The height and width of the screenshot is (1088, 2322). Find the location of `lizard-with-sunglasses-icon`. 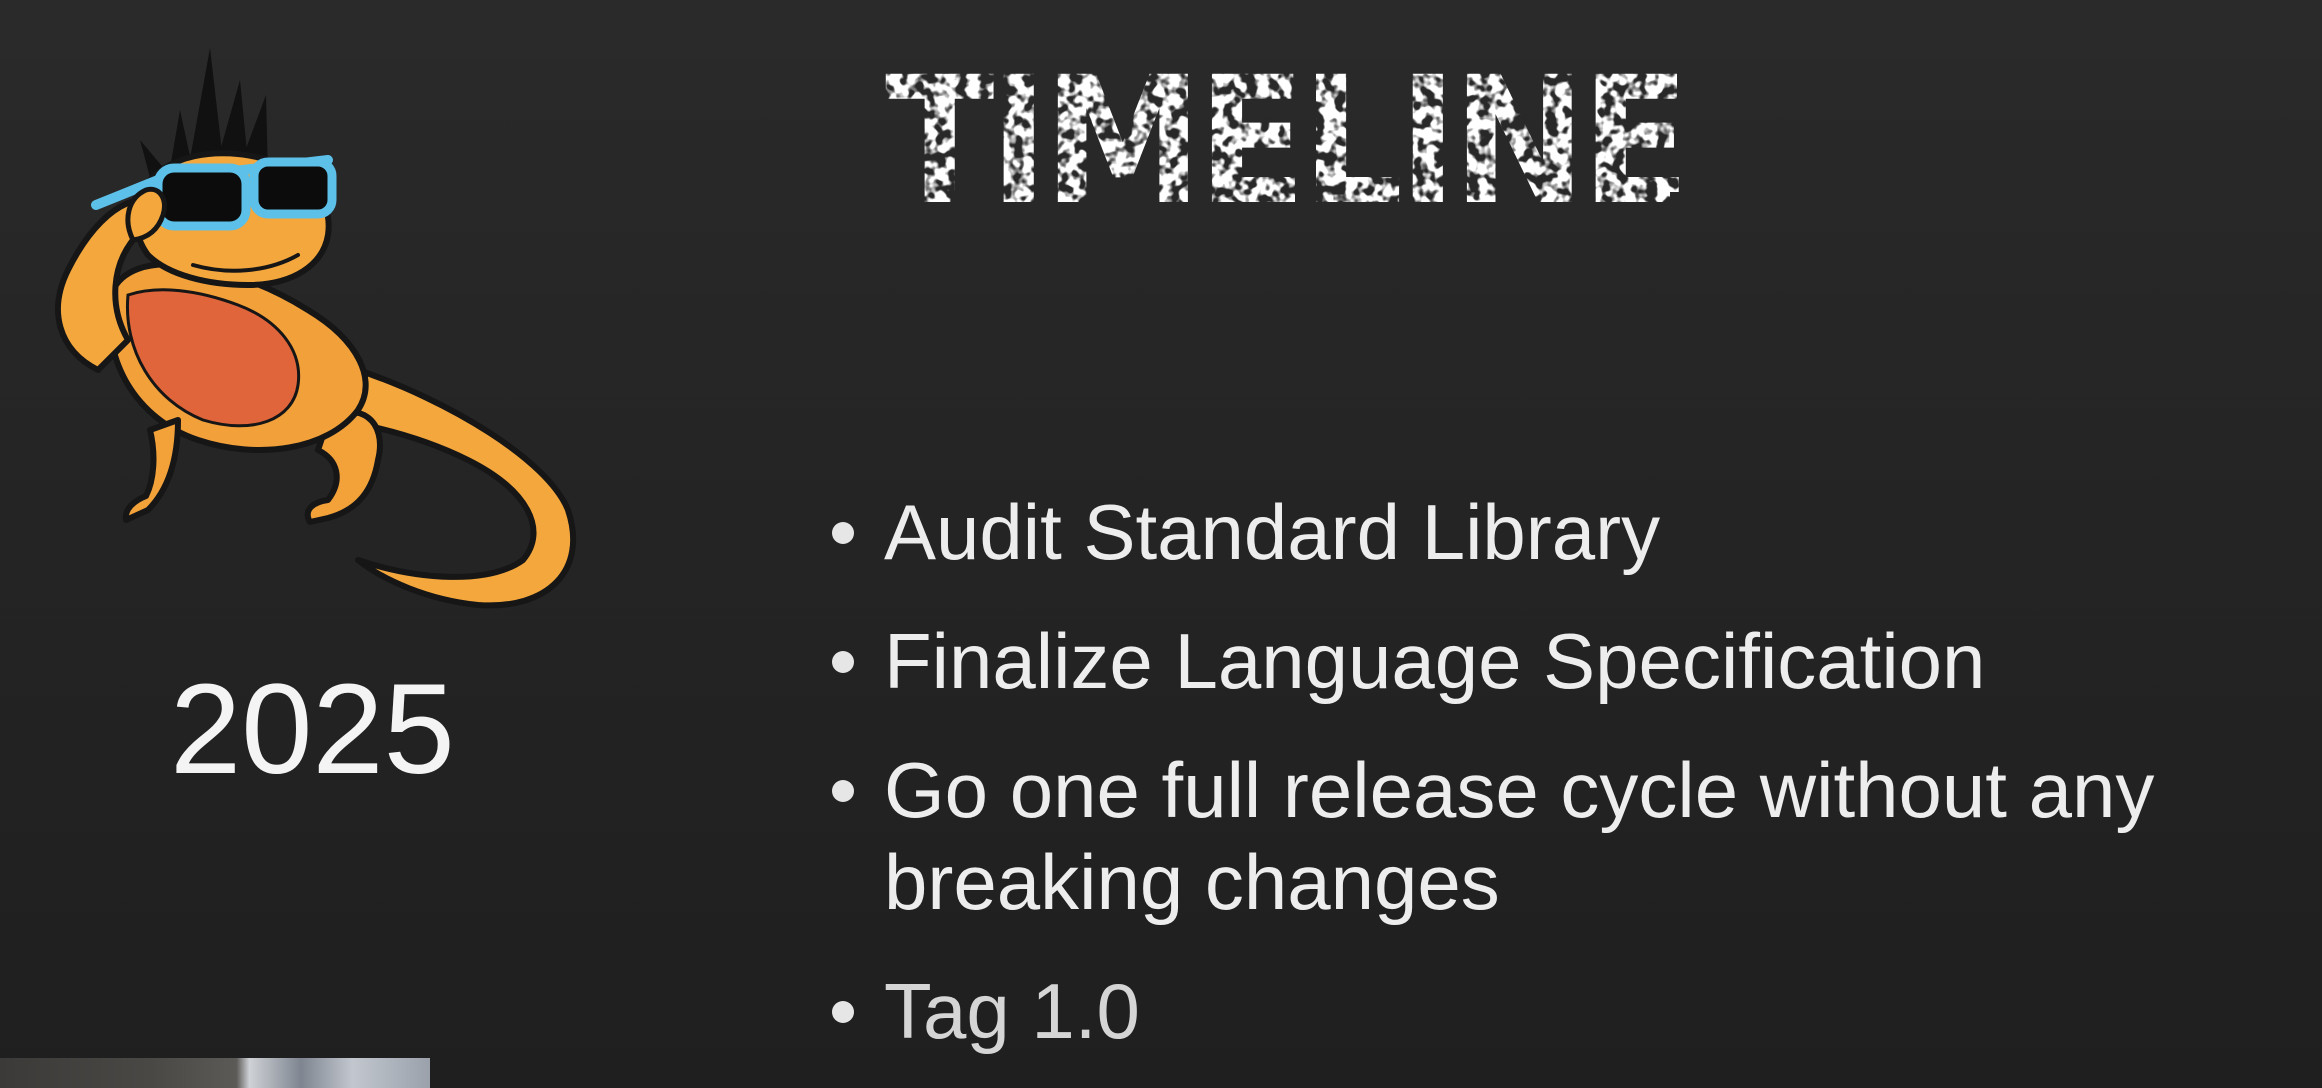

lizard-with-sunglasses-icon is located at coordinates (315, 328).